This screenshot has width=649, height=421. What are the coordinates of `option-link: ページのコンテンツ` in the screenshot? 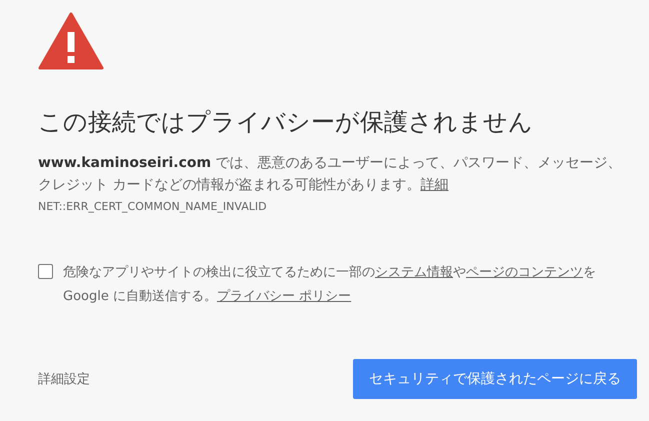 It's located at (524, 272).